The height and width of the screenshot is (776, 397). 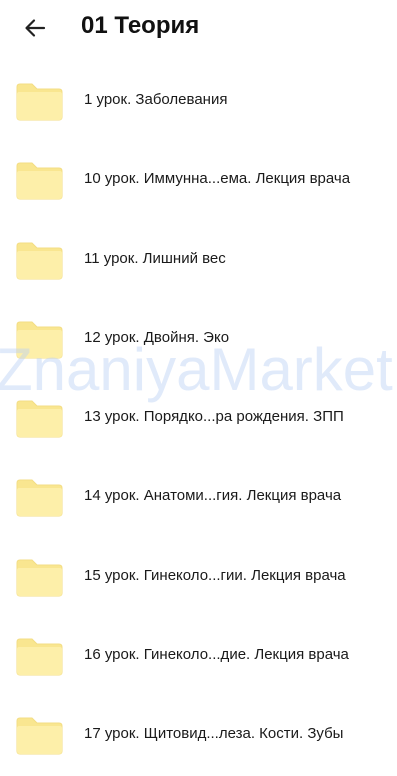 What do you see at coordinates (213, 496) in the screenshot?
I see `folder-name: 14 урок. Анатоми...гия. Лекция врача` at bounding box center [213, 496].